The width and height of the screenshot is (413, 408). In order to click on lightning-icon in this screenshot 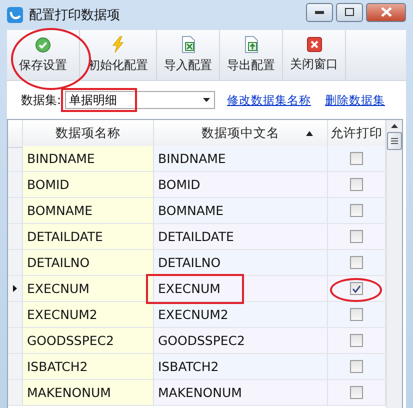, I will do `click(118, 44)`.